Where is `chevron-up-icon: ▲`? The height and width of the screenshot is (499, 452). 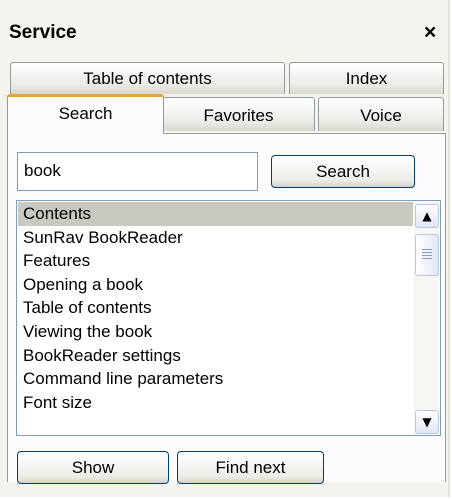
chevron-up-icon: ▲ is located at coordinates (427, 216).